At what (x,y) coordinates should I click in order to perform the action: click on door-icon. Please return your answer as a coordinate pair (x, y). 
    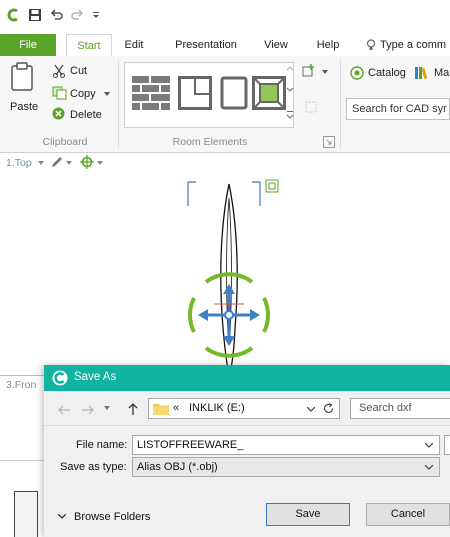
    Looking at the image, I should click on (234, 93).